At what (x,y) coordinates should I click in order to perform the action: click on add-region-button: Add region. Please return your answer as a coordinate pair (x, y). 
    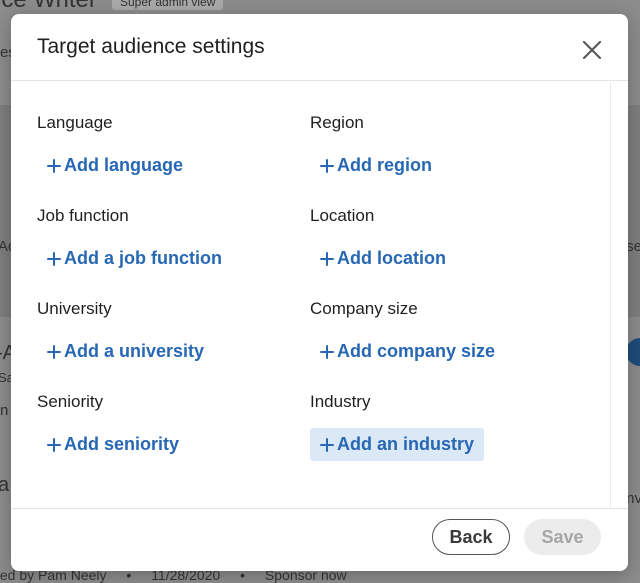
    Looking at the image, I should click on (376, 165).